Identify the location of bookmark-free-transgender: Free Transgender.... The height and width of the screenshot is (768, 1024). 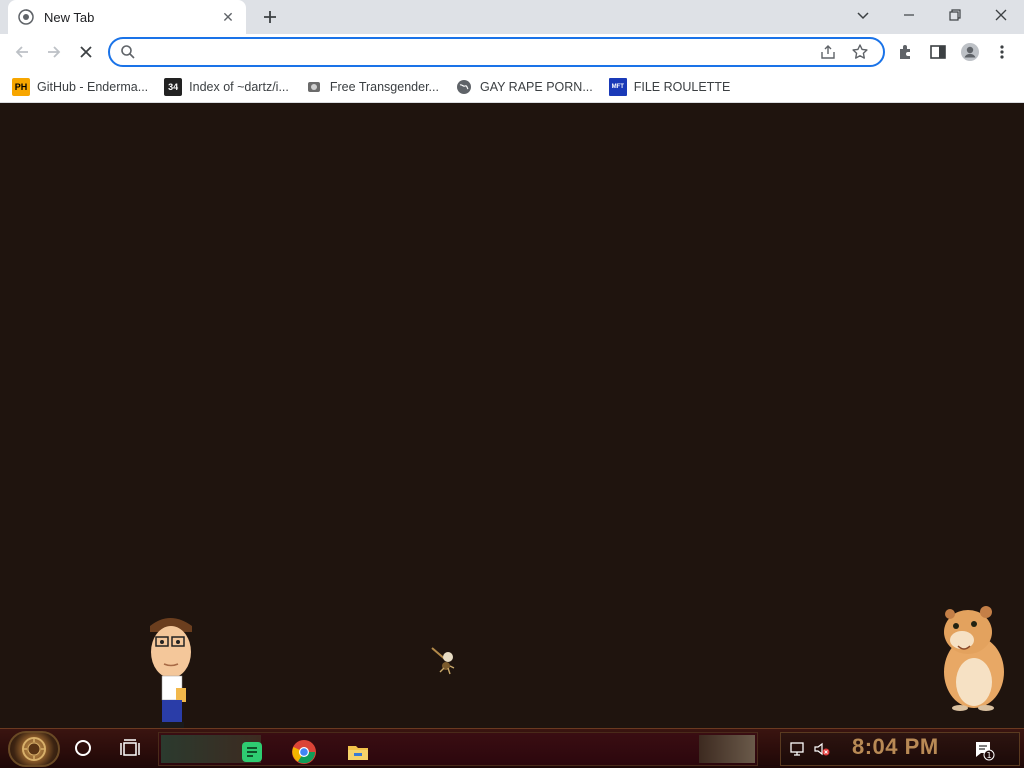
(372, 87).